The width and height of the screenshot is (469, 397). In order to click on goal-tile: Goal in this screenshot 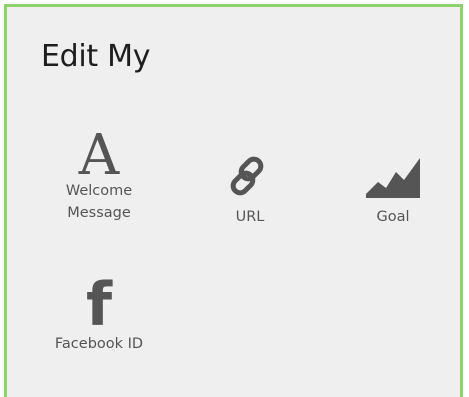, I will do `click(393, 173)`.